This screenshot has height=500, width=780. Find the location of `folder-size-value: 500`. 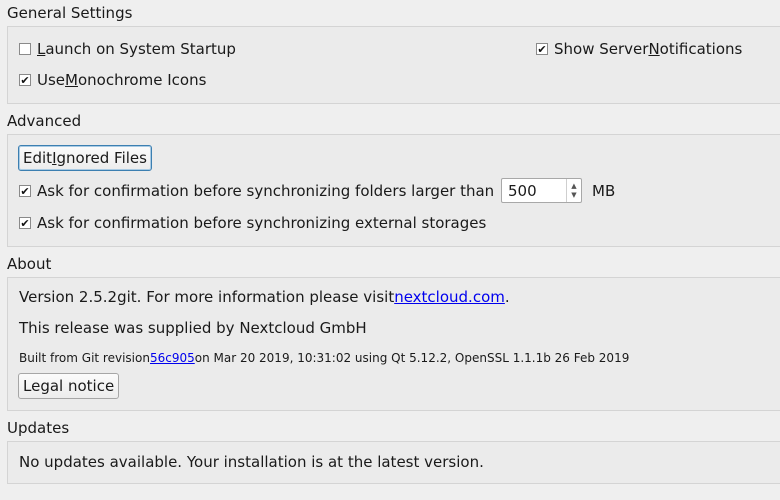

folder-size-value: 500 is located at coordinates (534, 191).